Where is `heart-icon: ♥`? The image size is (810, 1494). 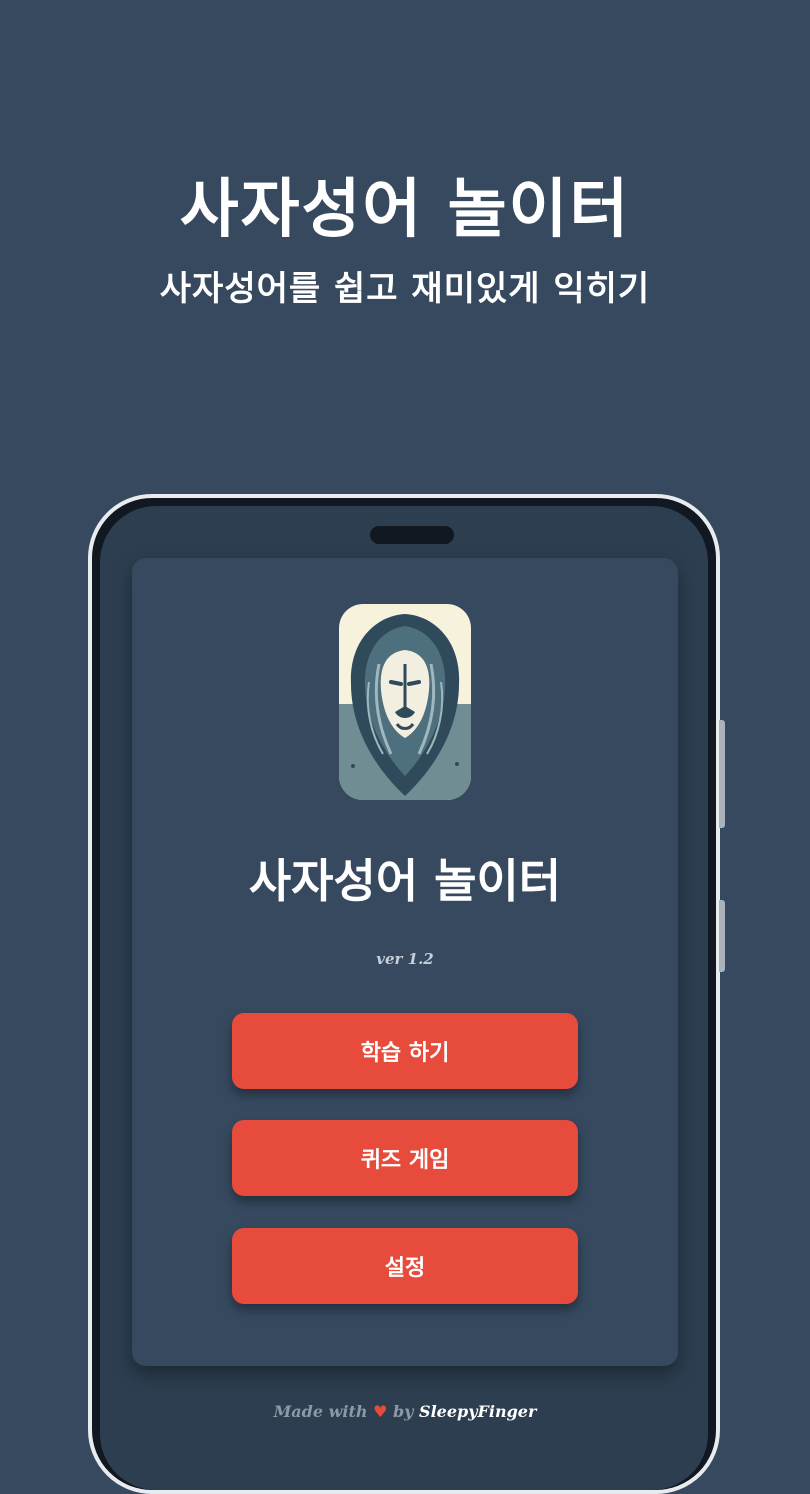 heart-icon: ♥ is located at coordinates (380, 1411).